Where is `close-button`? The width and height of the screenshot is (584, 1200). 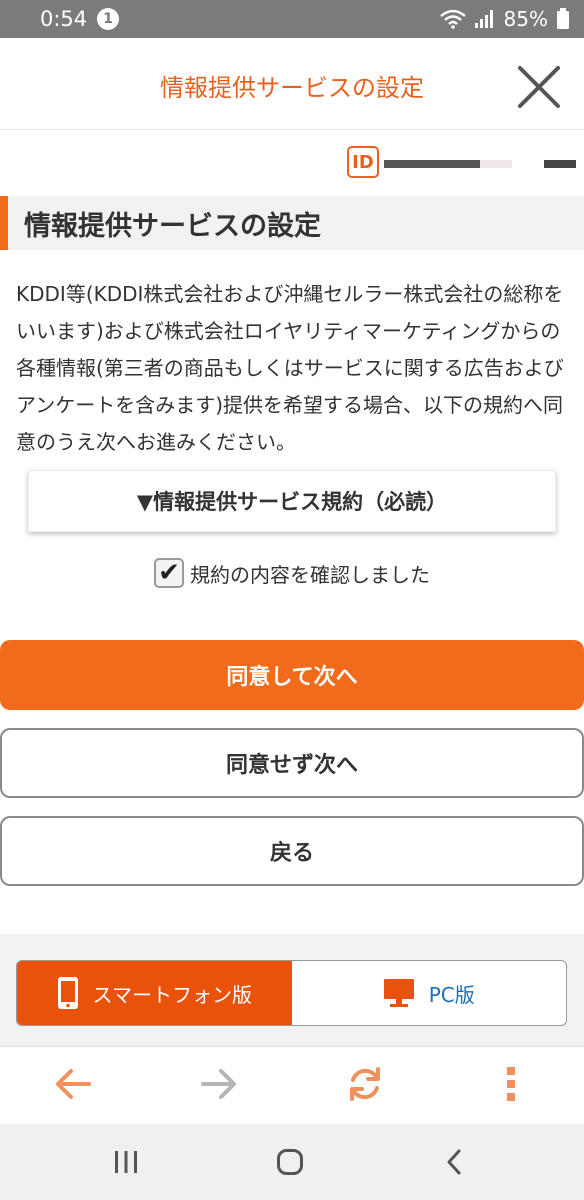 close-button is located at coordinates (539, 87).